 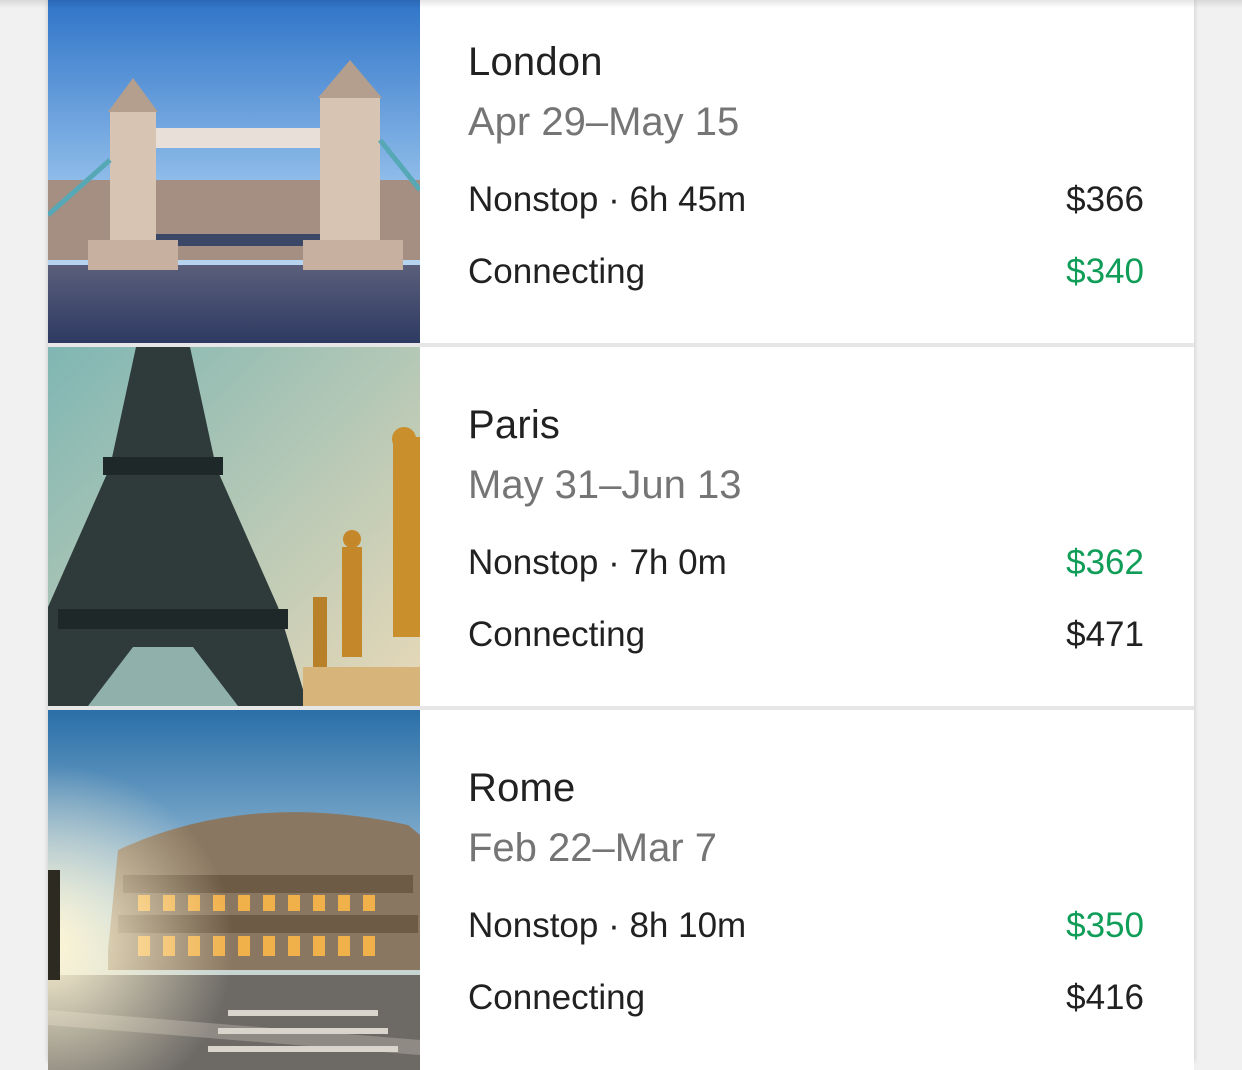 I want to click on destination-city: Paris, so click(x=514, y=425).